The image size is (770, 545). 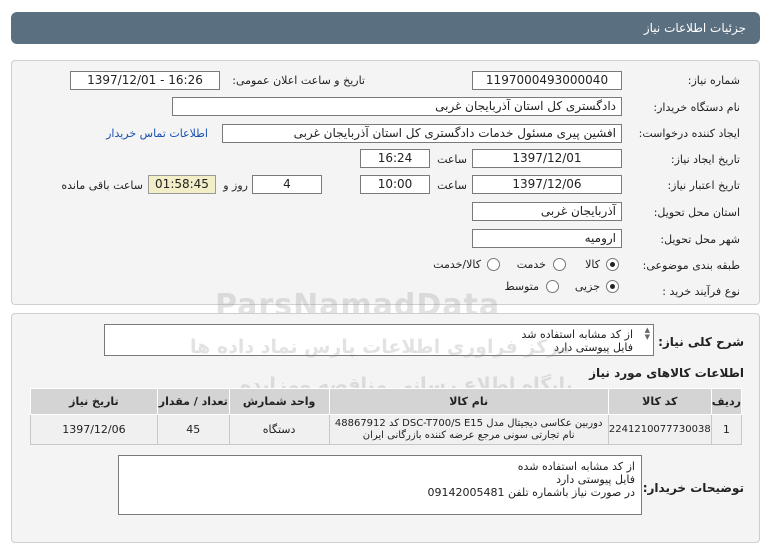 What do you see at coordinates (279, 429) in the screenshot?
I see `cell-unit: دستگاه` at bounding box center [279, 429].